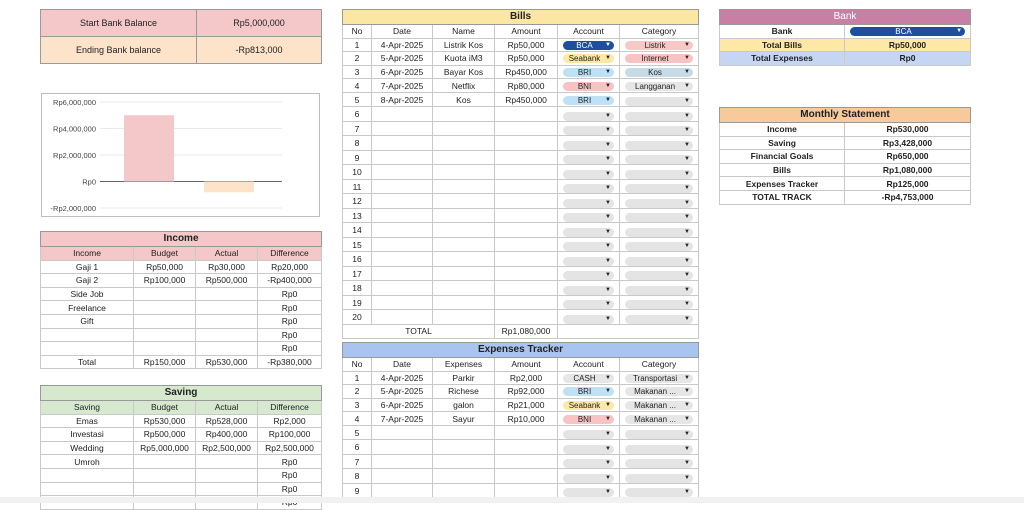  I want to click on amount-cell: Rp450,000, so click(526, 99).